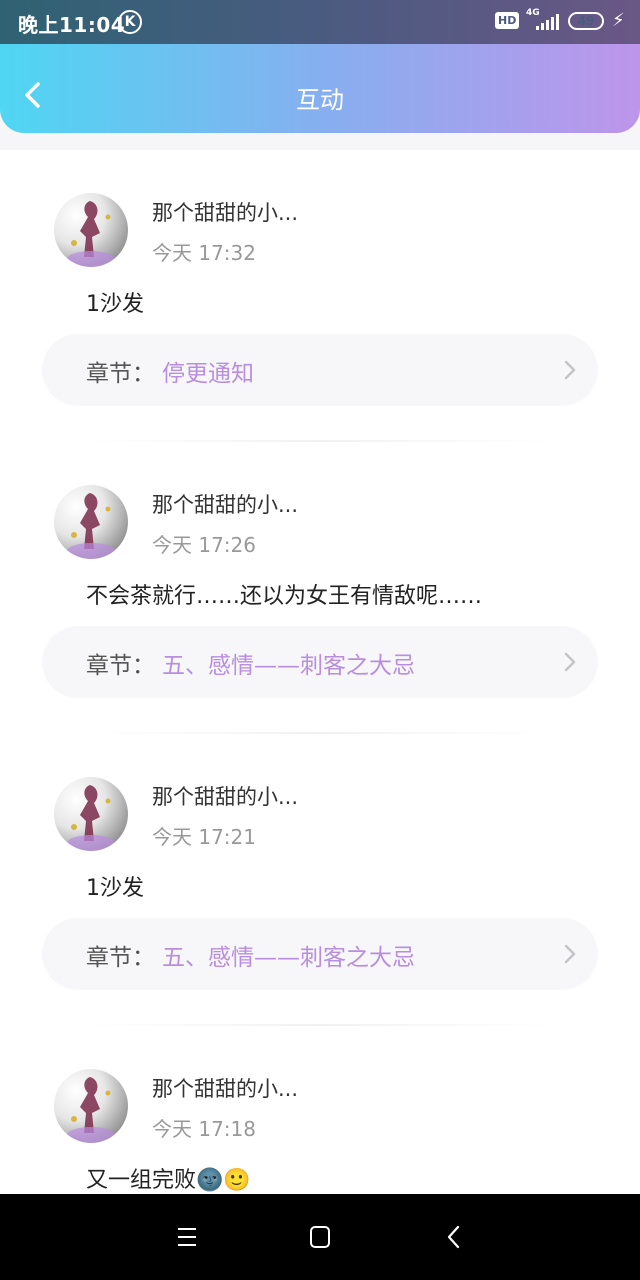  I want to click on back-triangle-icon, so click(453, 1237).